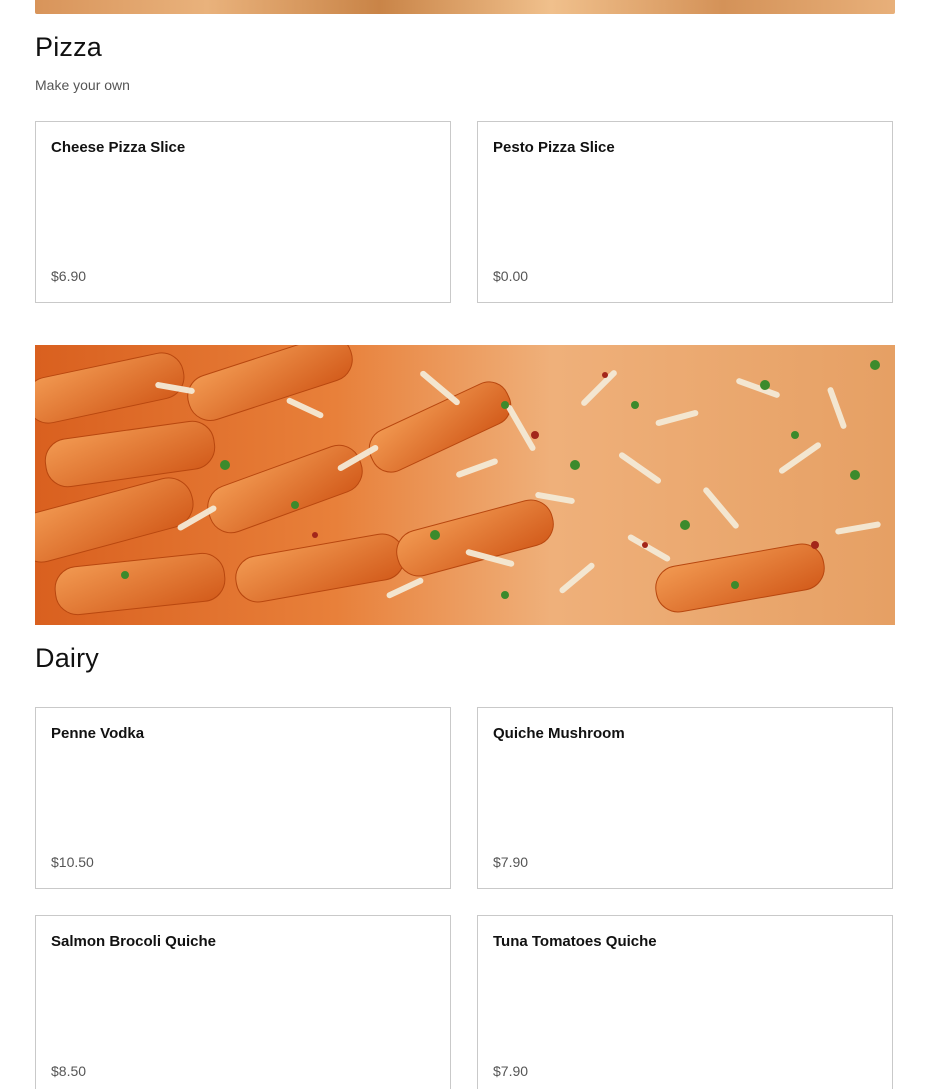 Image resolution: width=929 pixels, height=1089 pixels. What do you see at coordinates (69, 1071) in the screenshot?
I see `menu-item-price: $8.50` at bounding box center [69, 1071].